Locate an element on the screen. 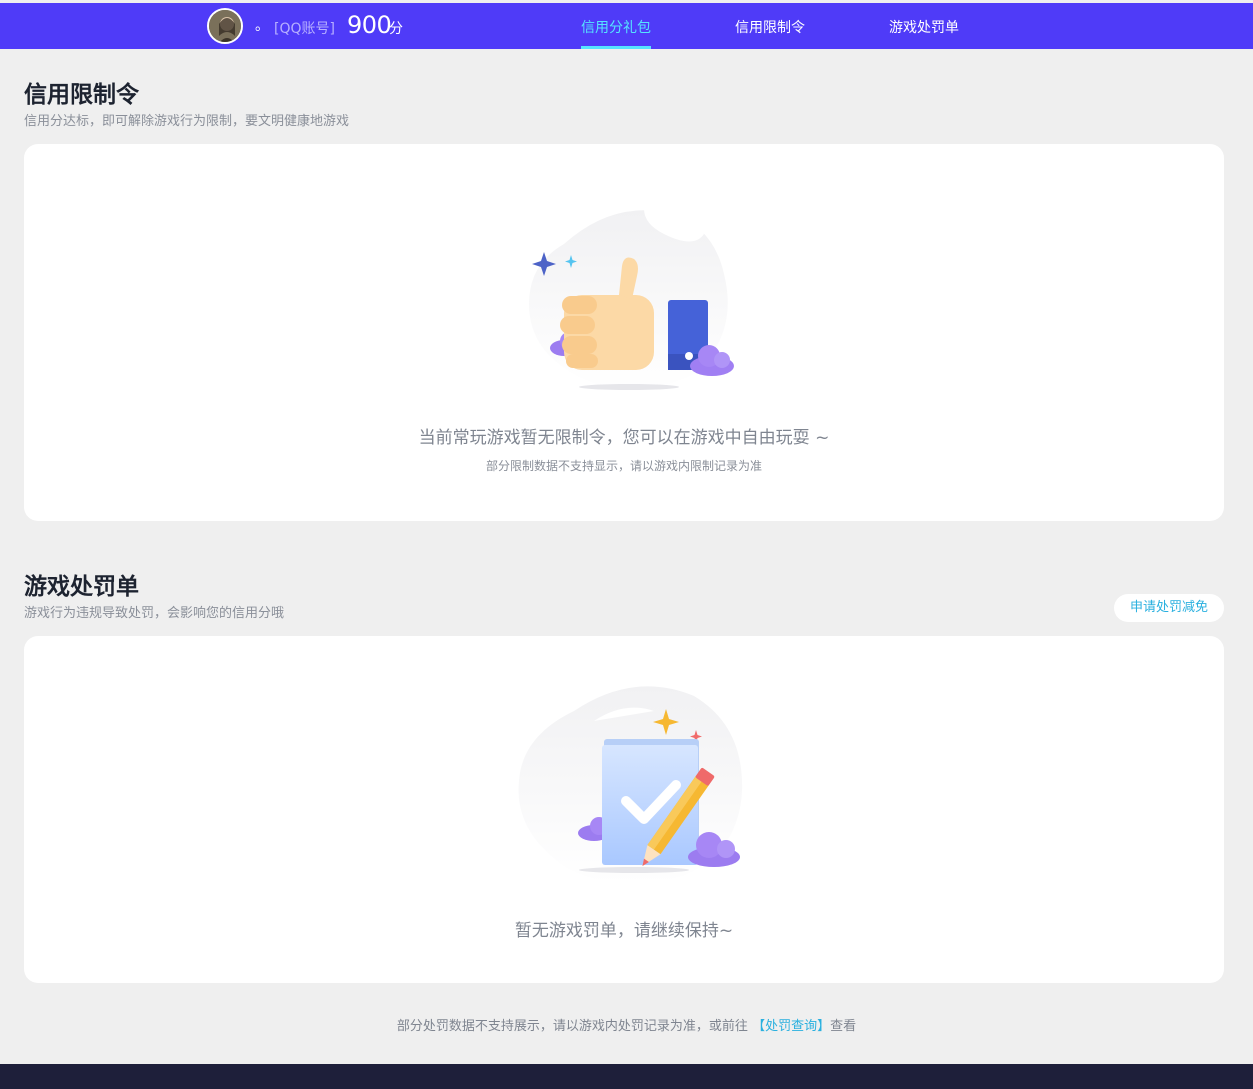 The height and width of the screenshot is (1089, 1253). avatar is located at coordinates (225, 26).